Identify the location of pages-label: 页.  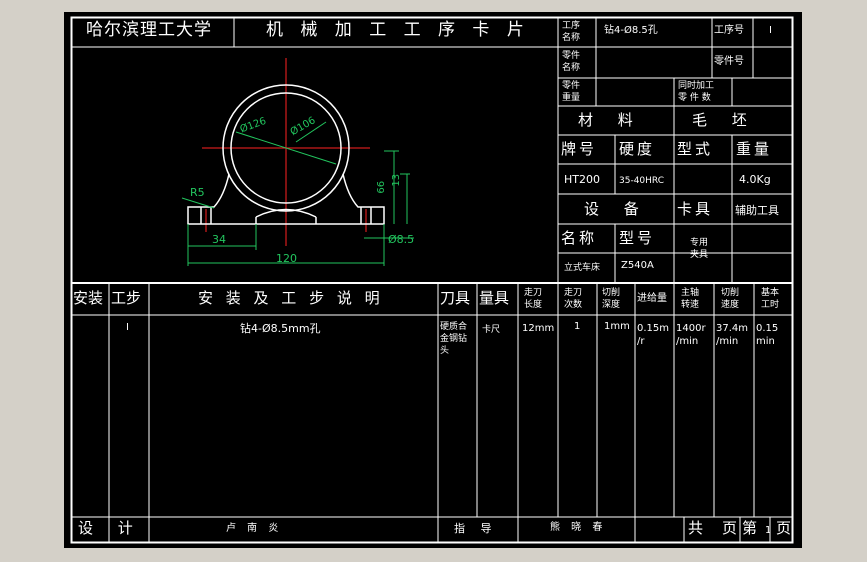
(731, 528).